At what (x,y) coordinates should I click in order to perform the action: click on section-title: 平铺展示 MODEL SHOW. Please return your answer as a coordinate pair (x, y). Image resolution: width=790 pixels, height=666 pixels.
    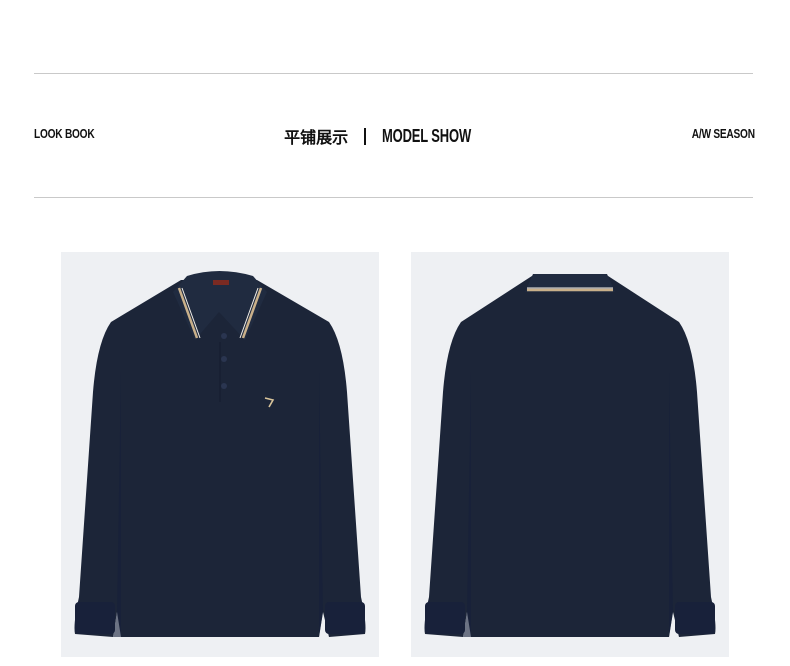
    Looking at the image, I should click on (395, 136).